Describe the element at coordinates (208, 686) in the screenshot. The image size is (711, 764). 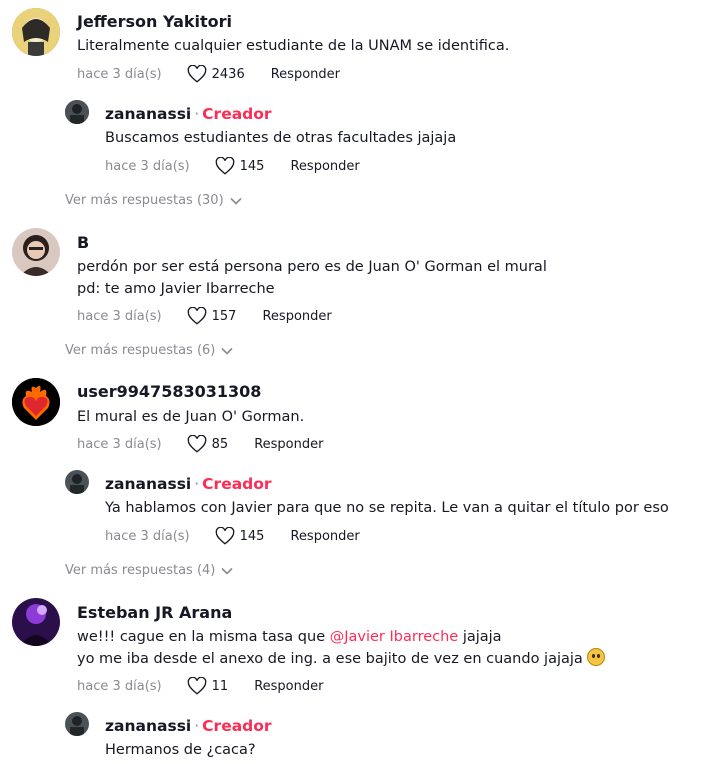
I see `like-button: 11` at that location.